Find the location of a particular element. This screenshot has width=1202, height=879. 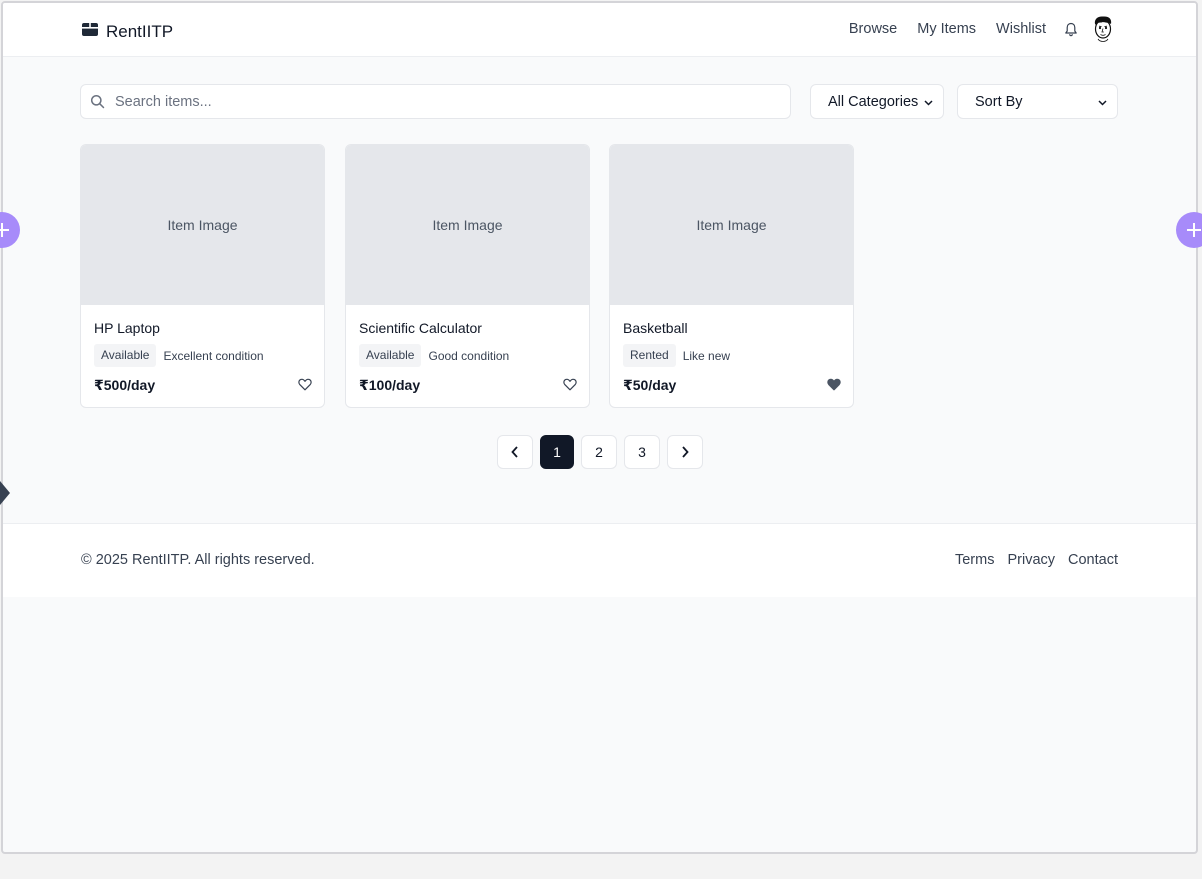

chevron-left-icon is located at coordinates (514, 452).